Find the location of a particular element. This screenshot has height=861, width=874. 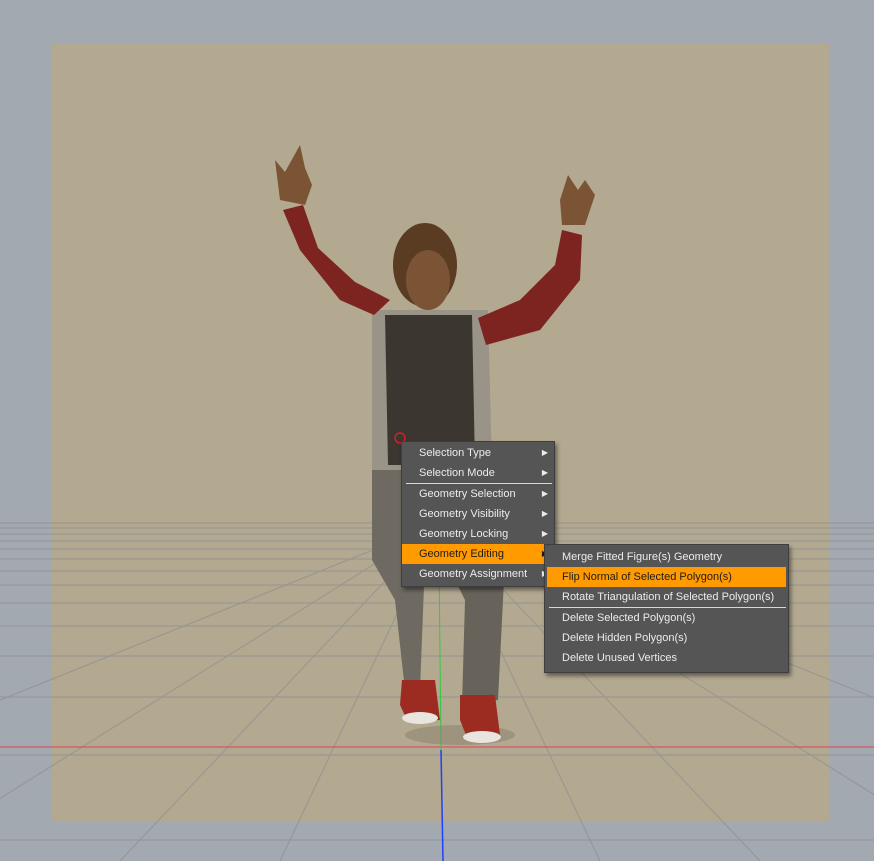

menu-item-selection-type: Selection Type ▶ is located at coordinates (478, 453).